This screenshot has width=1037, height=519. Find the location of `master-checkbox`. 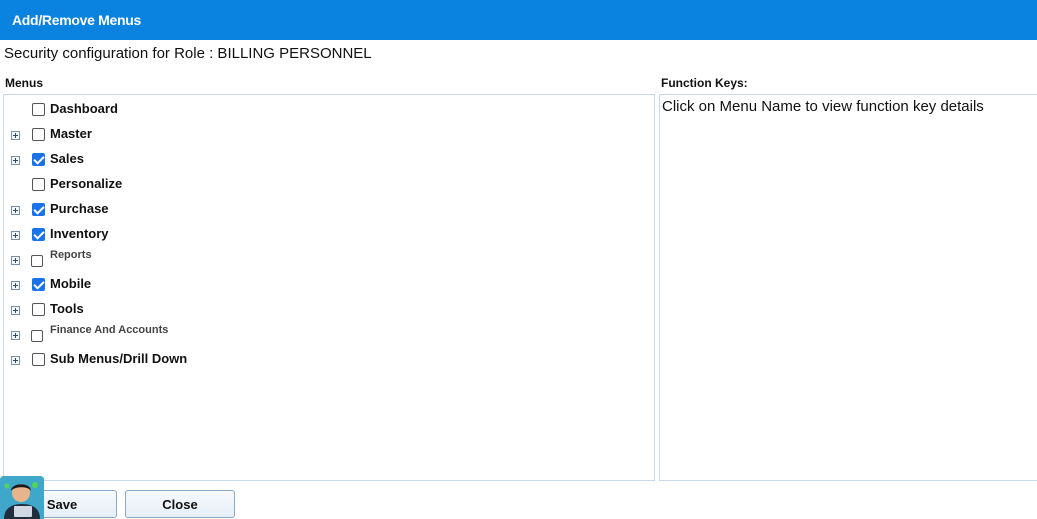

master-checkbox is located at coordinates (38, 134).